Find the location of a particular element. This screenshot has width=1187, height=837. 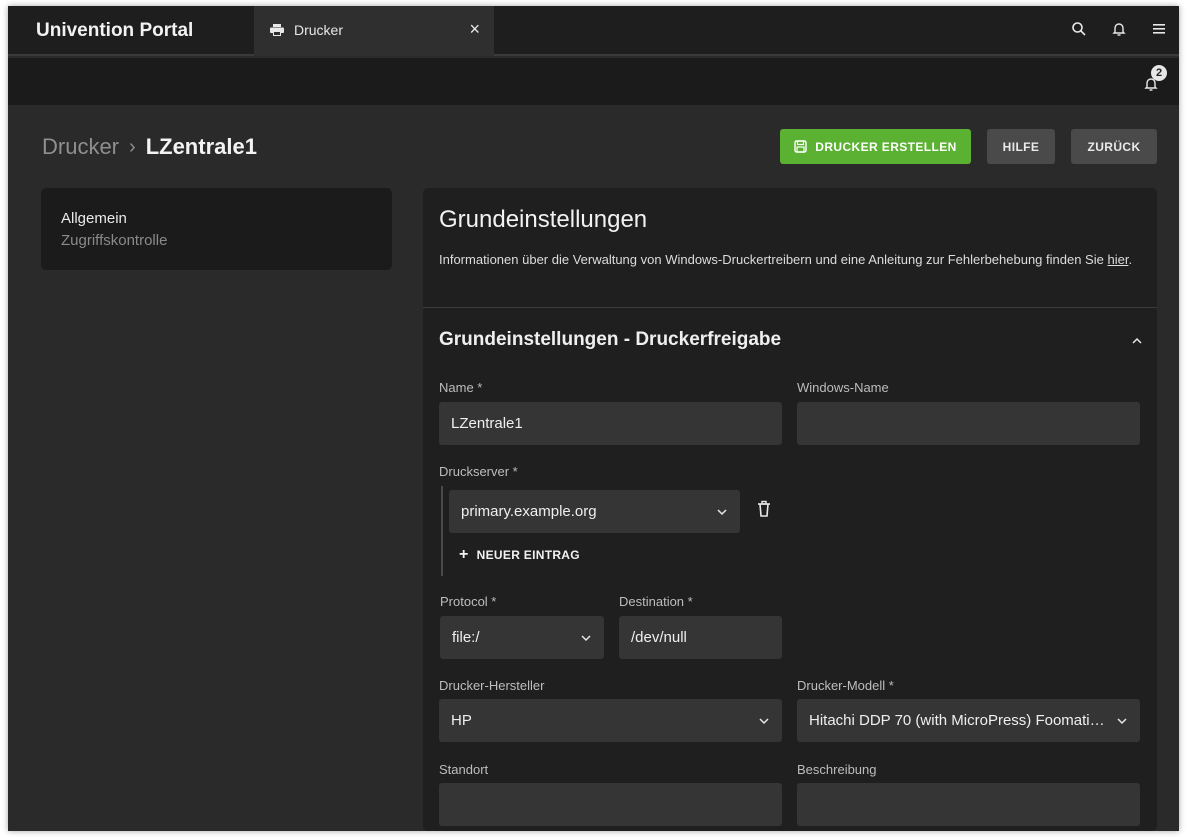

trash-icon is located at coordinates (764, 509).